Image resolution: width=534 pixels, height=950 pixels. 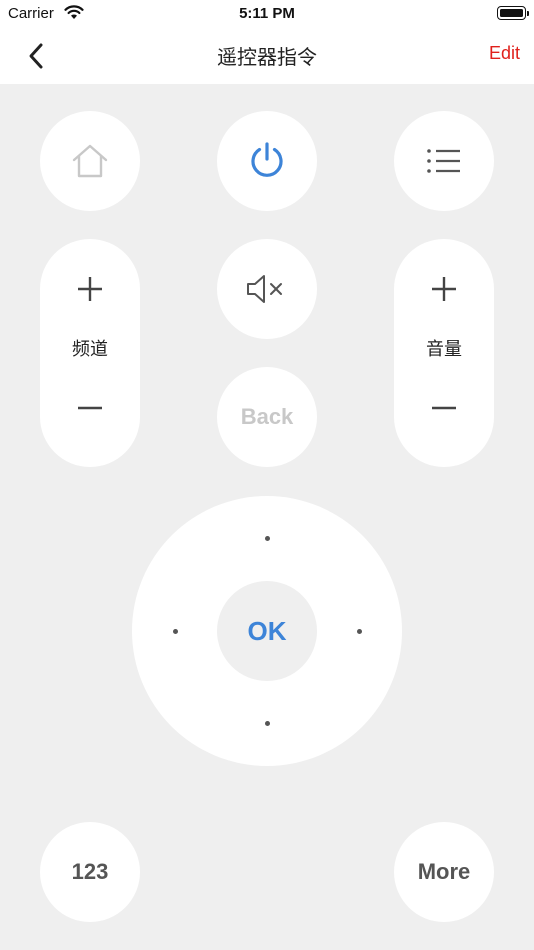 What do you see at coordinates (90, 349) in the screenshot?
I see `channel-label: 频道` at bounding box center [90, 349].